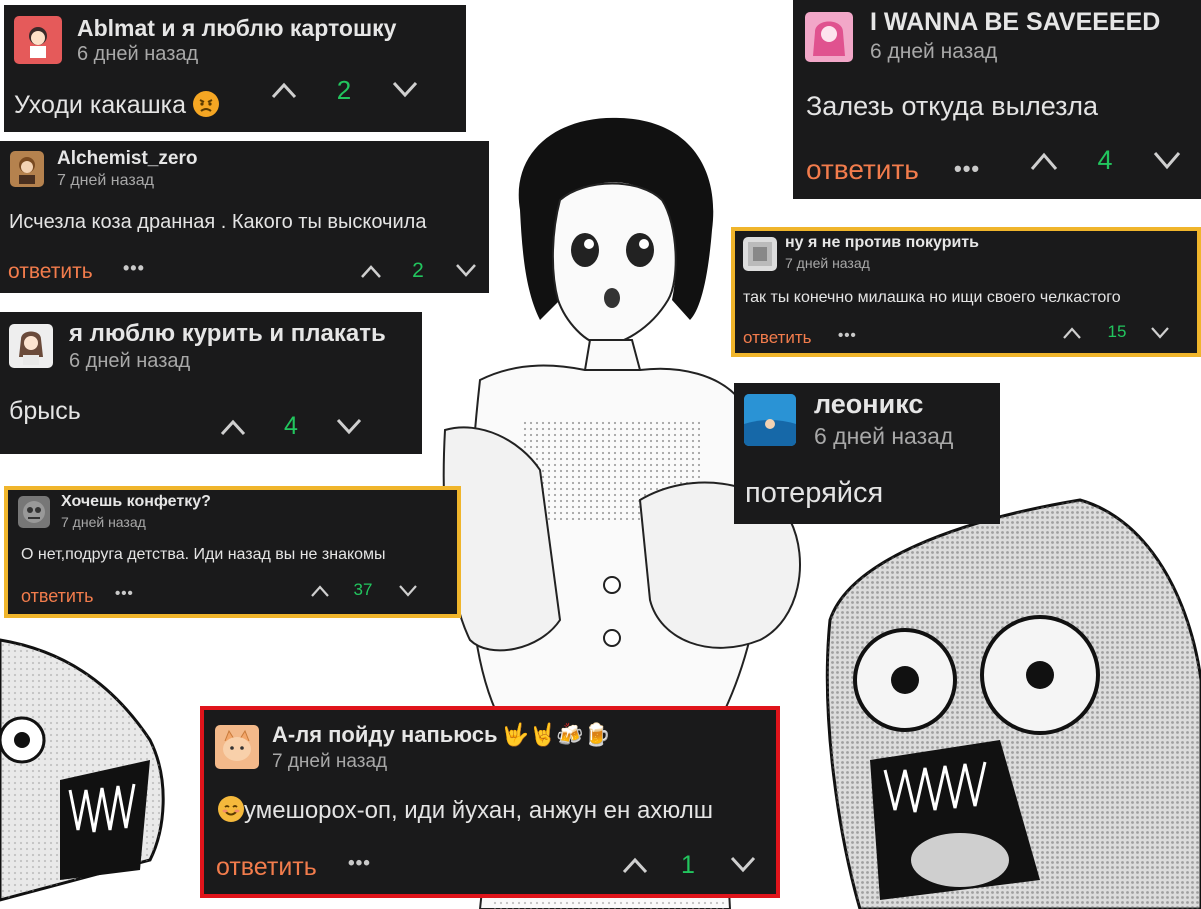 The height and width of the screenshot is (909, 1201). I want to click on vote-count: 1, so click(688, 865).